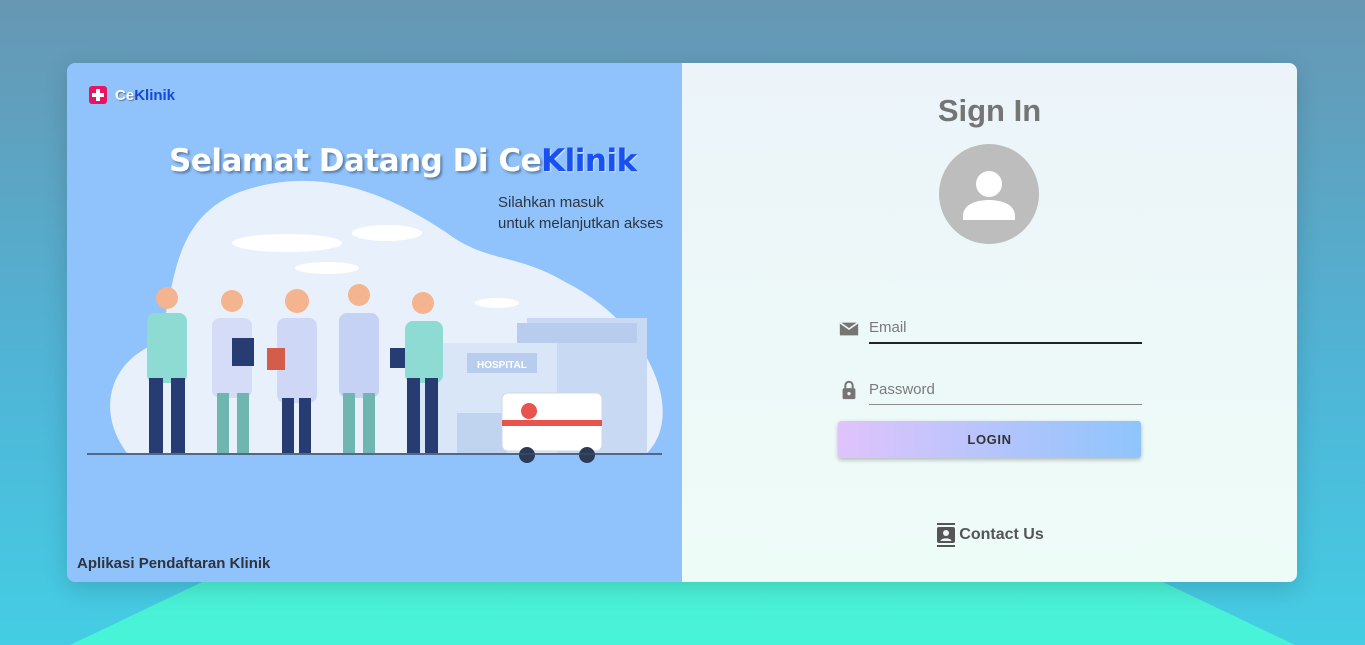  I want to click on background-shape, so click(682, 610).